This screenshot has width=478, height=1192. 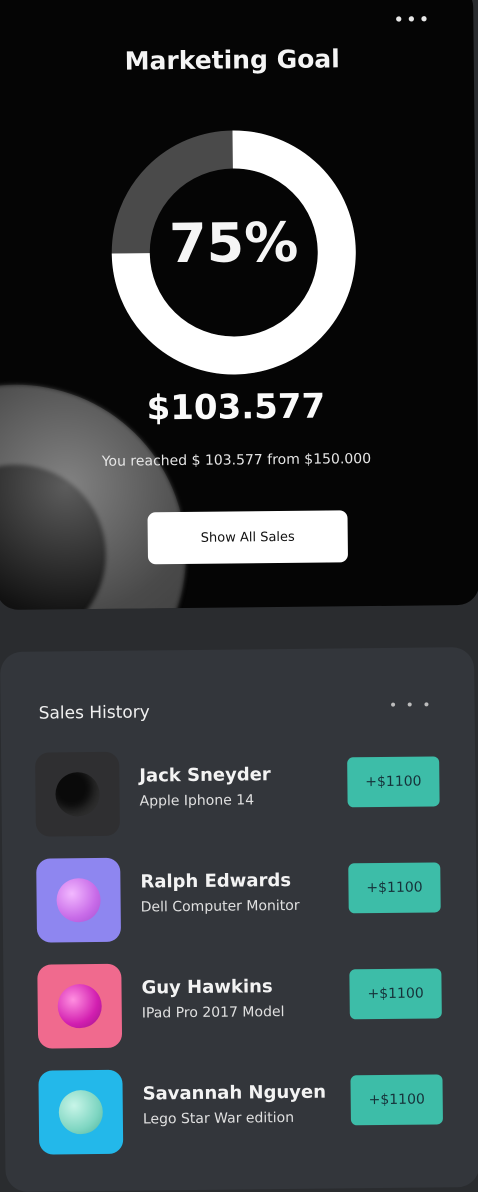 I want to click on show-all-sales-button: Show All Sales, so click(x=248, y=537).